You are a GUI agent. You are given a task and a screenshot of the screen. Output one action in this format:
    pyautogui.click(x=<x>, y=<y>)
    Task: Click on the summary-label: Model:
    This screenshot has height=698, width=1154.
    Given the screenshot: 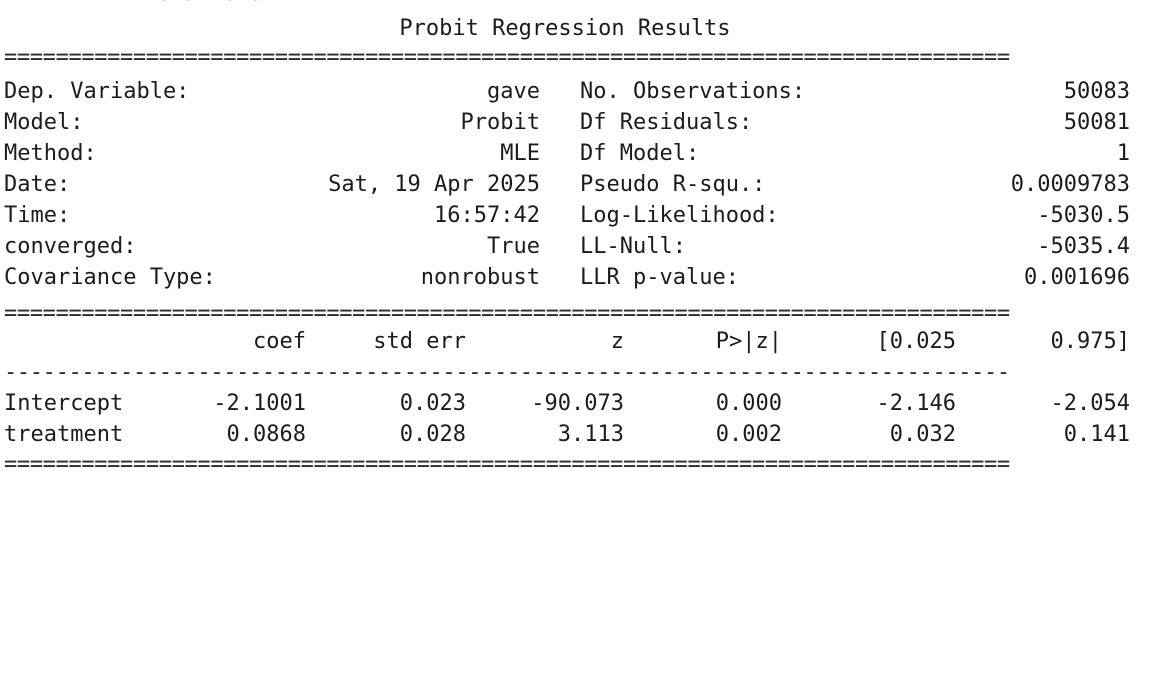 What is the action you would take?
    pyautogui.click(x=44, y=122)
    